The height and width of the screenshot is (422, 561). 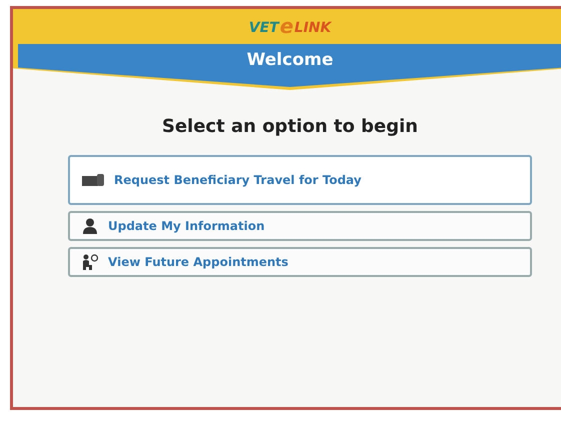 What do you see at coordinates (300, 180) in the screenshot?
I see `option-button: Request Beneficiary Travel for Today` at bounding box center [300, 180].